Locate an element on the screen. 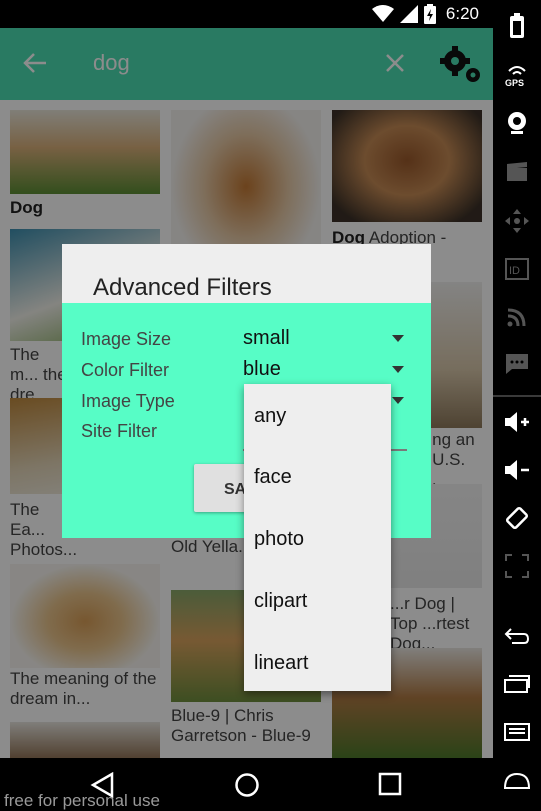 This screenshot has height=811, width=541. home-nav-icon is located at coordinates (247, 785).